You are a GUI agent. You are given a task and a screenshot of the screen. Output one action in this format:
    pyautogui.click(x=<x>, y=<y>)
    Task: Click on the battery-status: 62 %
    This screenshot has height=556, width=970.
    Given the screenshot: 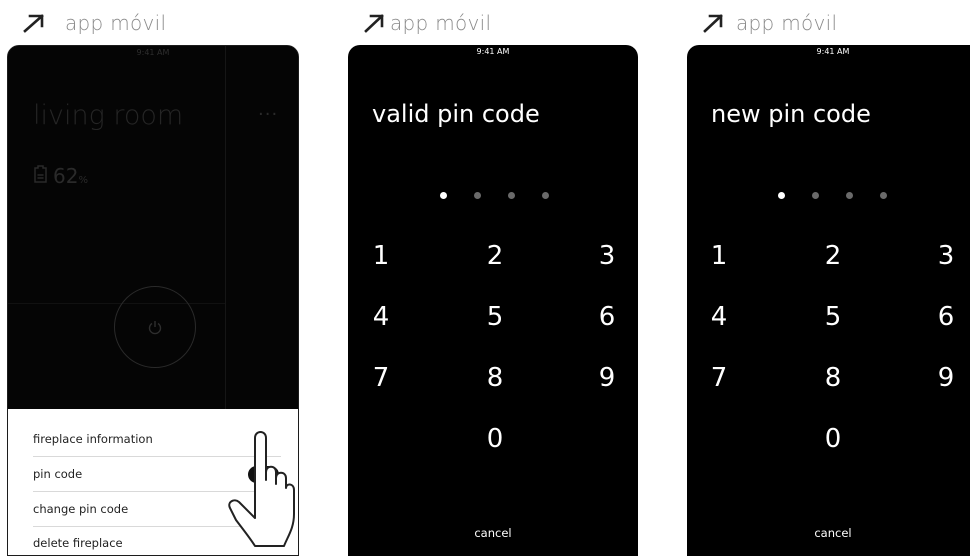 What is the action you would take?
    pyautogui.click(x=61, y=176)
    